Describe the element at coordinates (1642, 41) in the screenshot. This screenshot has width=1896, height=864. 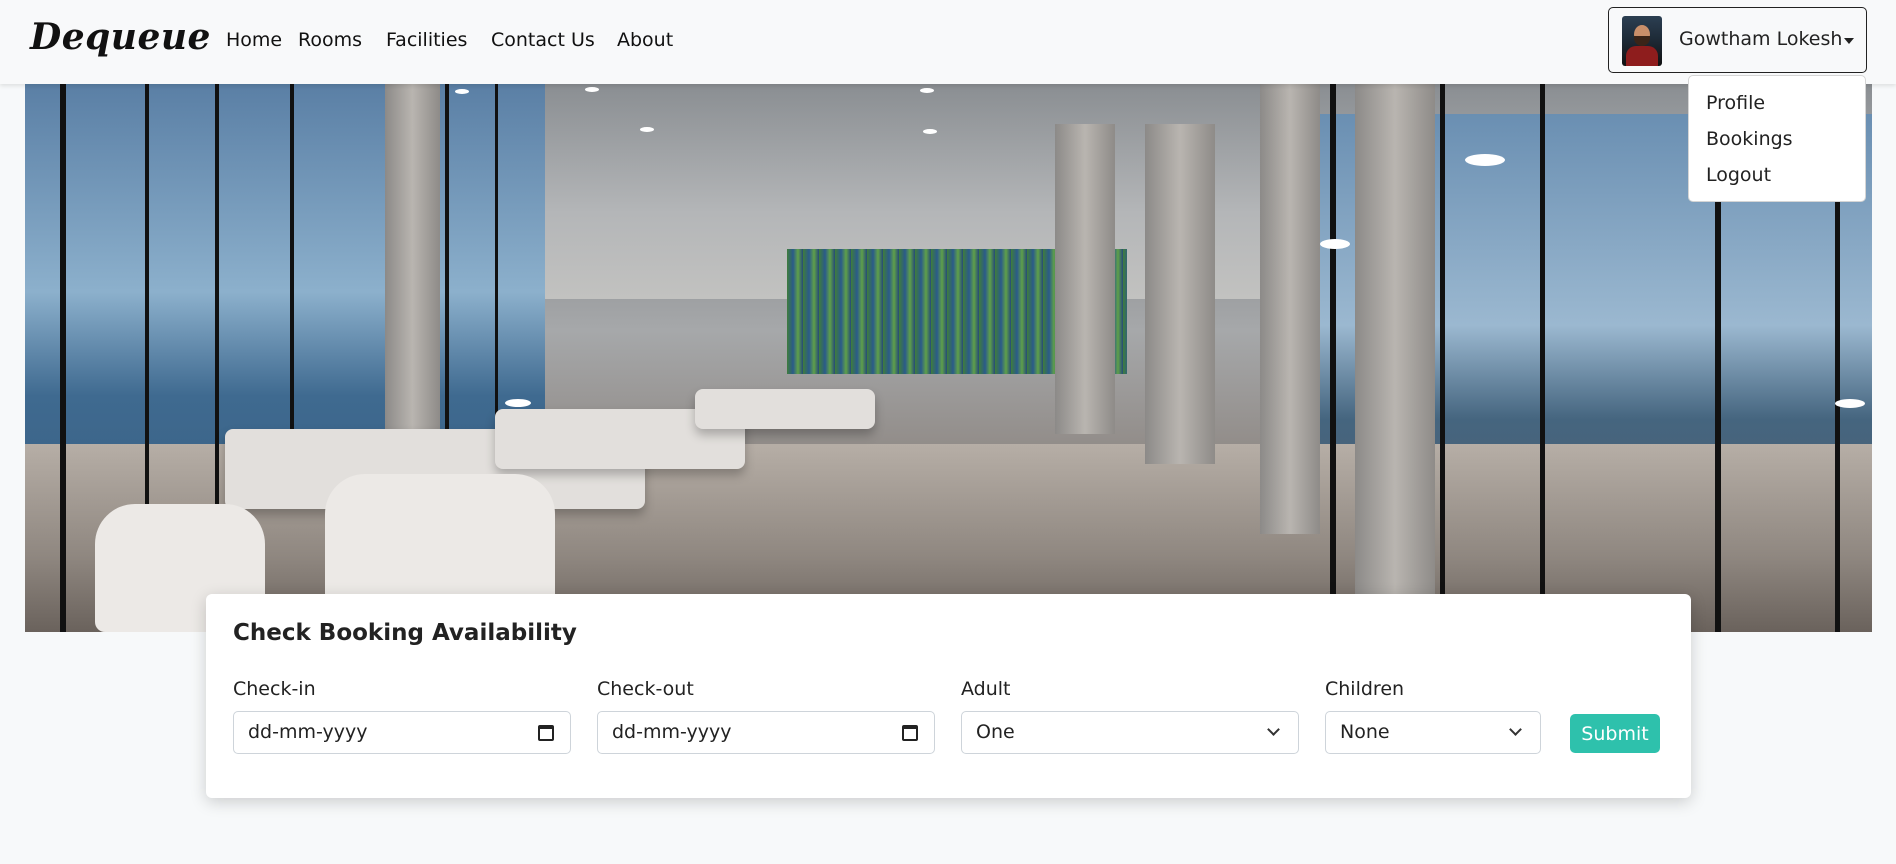
I see `avatar` at that location.